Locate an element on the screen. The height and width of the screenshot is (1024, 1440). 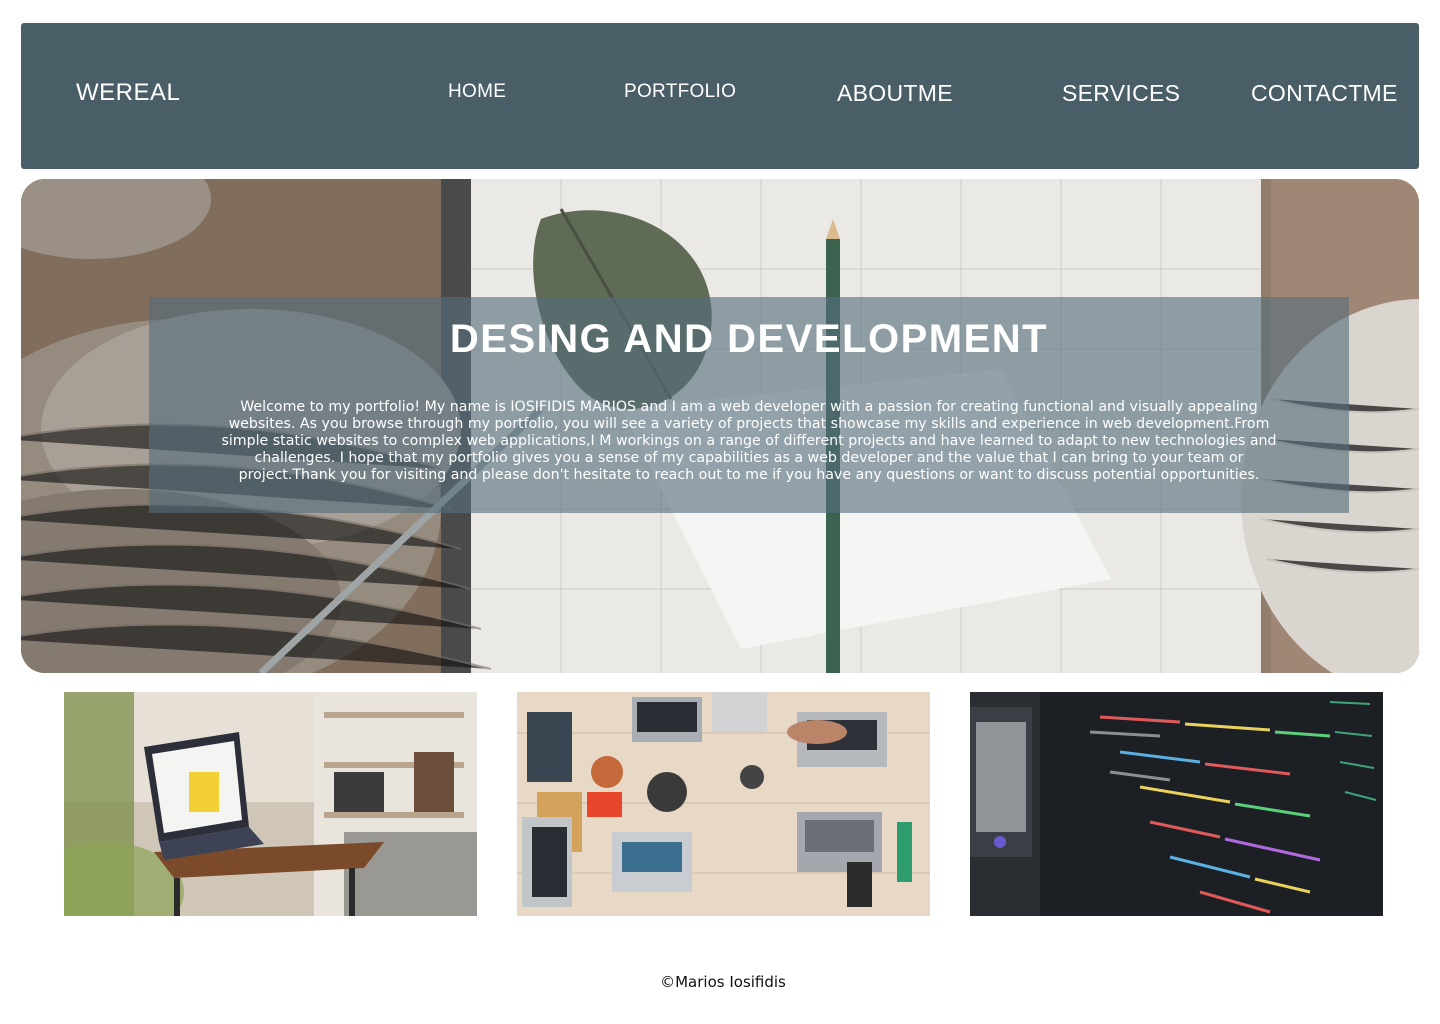
nav-contactme-link: CONTACTME is located at coordinates (1324, 93).